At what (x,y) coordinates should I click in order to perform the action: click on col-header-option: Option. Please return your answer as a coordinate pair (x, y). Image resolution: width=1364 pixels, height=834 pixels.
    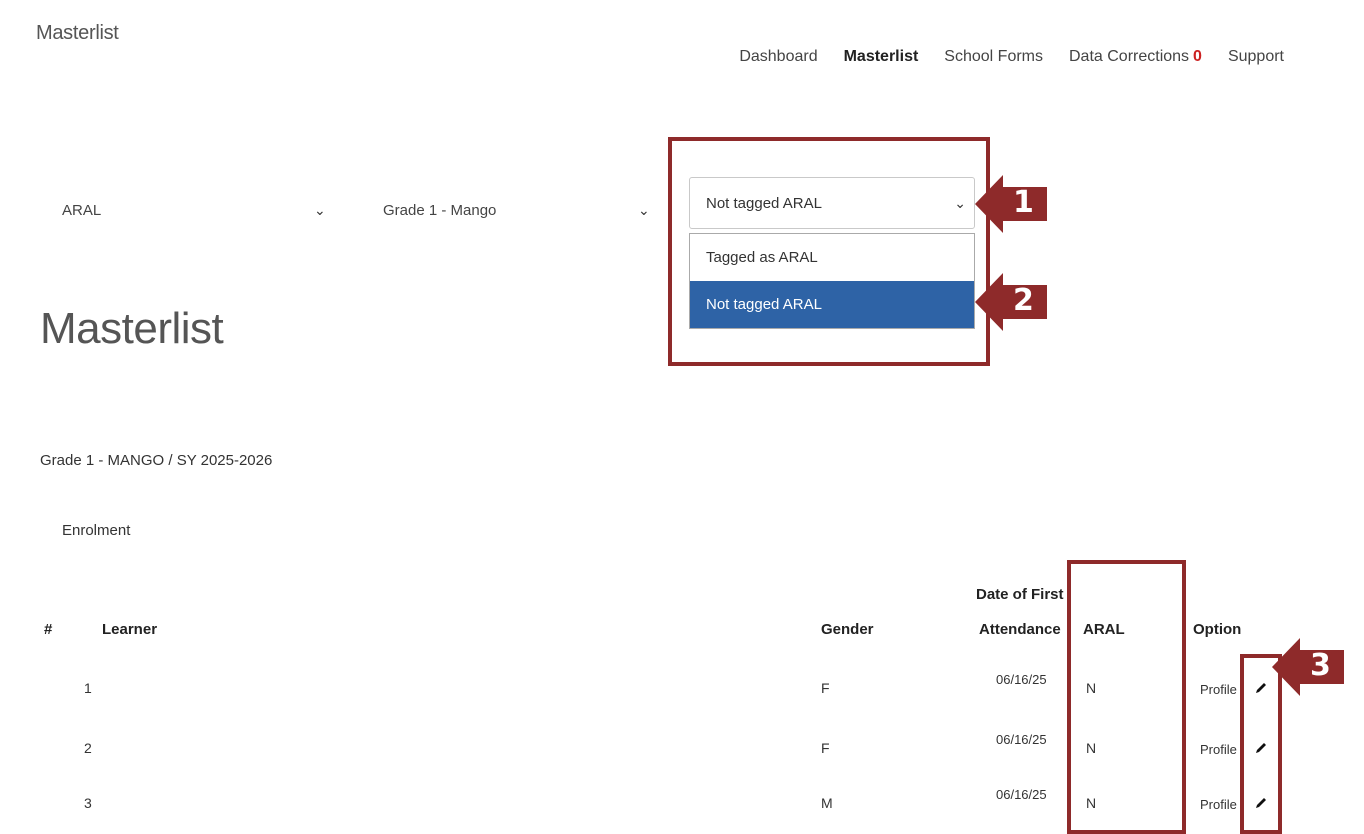
    Looking at the image, I should click on (1217, 629).